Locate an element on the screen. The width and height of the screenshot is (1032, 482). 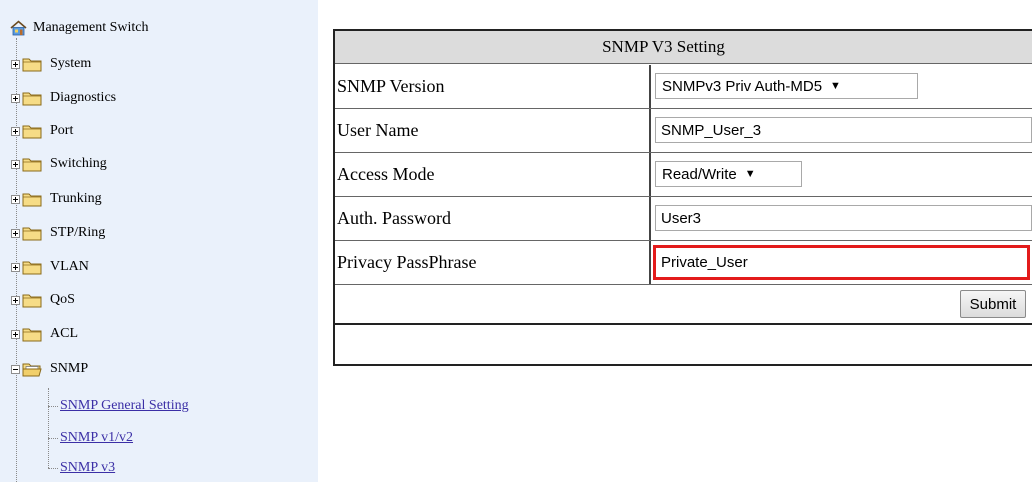
access-mode-label: Access Mode is located at coordinates (494, 174).